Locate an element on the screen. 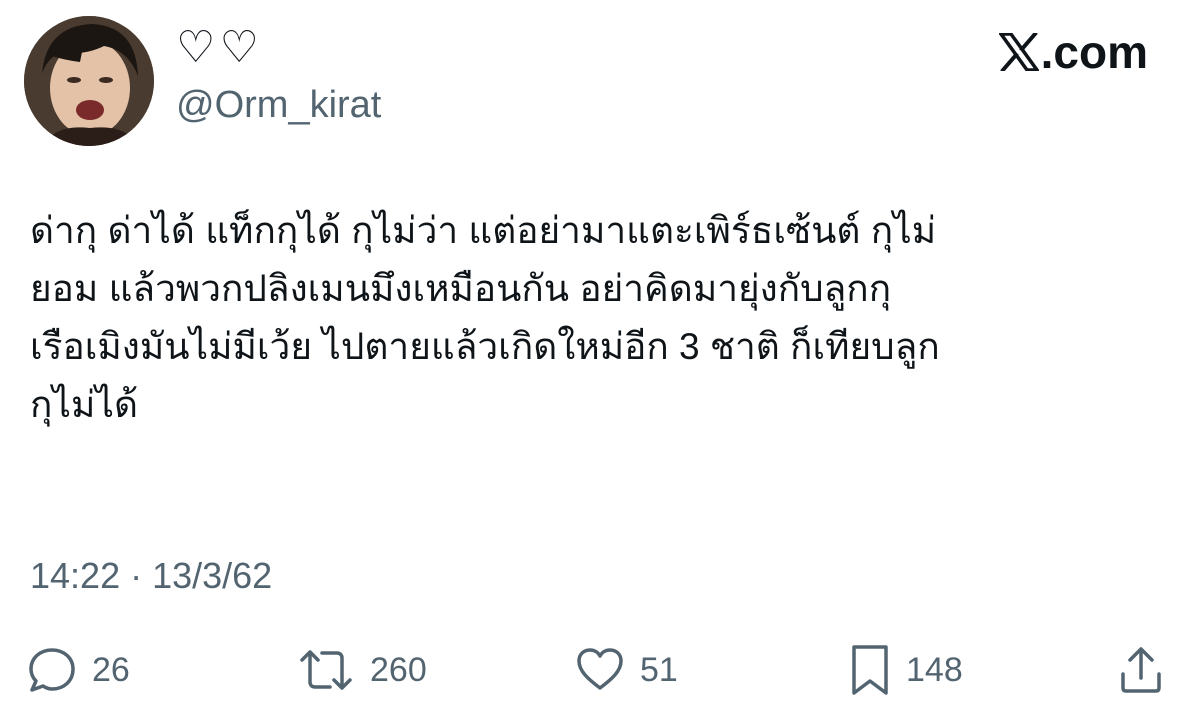  share-icon is located at coordinates (1141, 670).